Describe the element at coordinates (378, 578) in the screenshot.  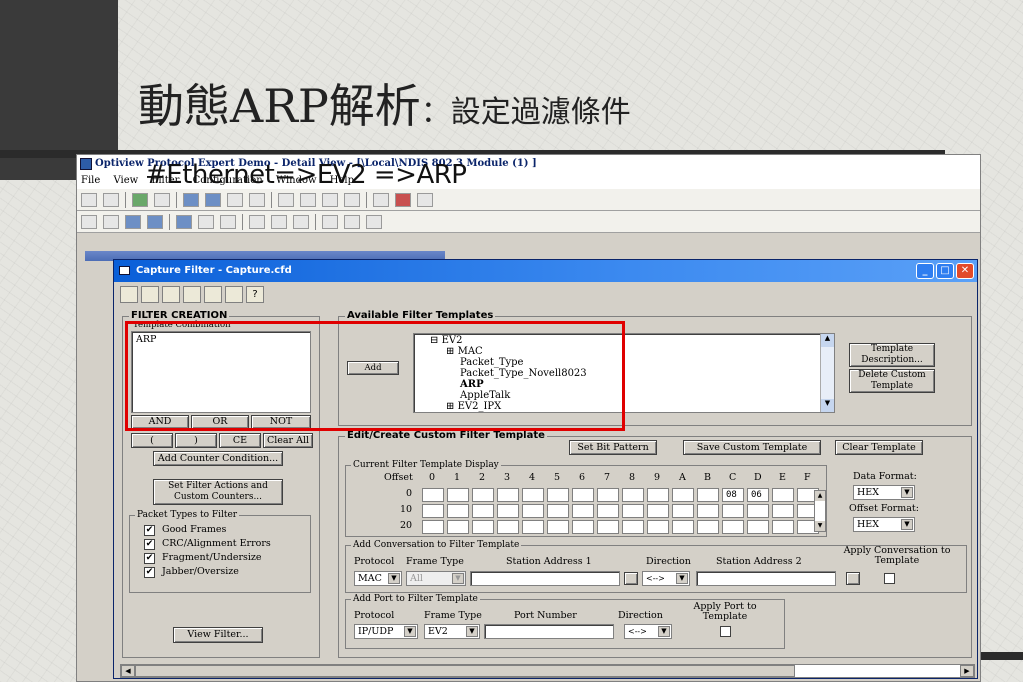
I see `conv-protocol-select: MAC ▼` at that location.